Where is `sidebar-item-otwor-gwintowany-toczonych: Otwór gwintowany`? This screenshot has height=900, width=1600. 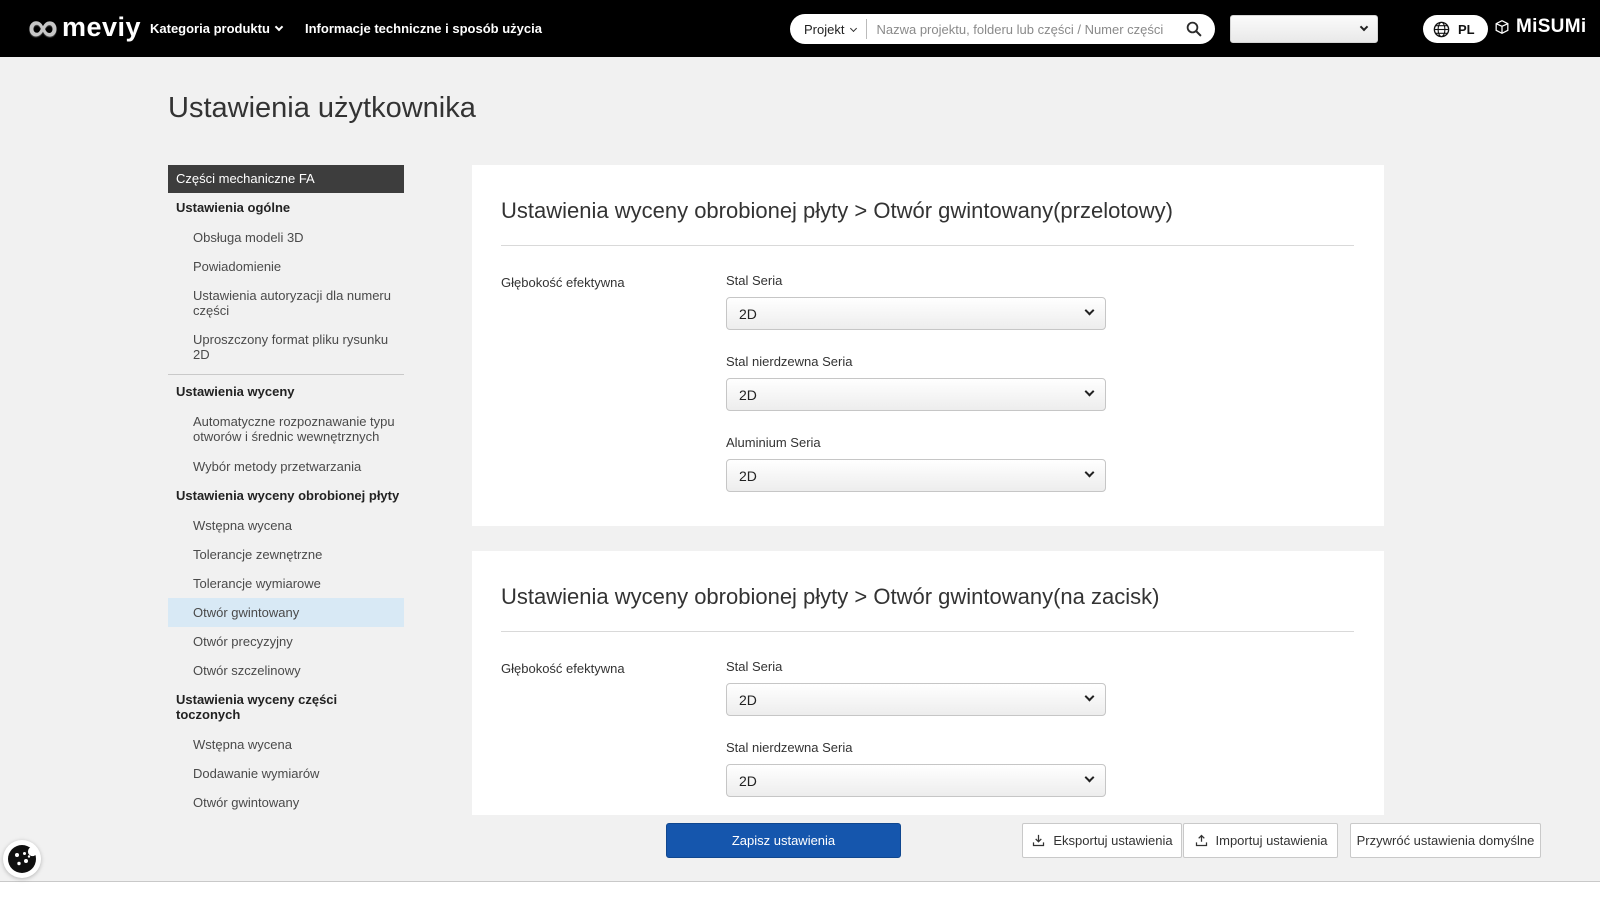
sidebar-item-otwor-gwintowany-toczonych: Otwór gwintowany is located at coordinates (286, 802).